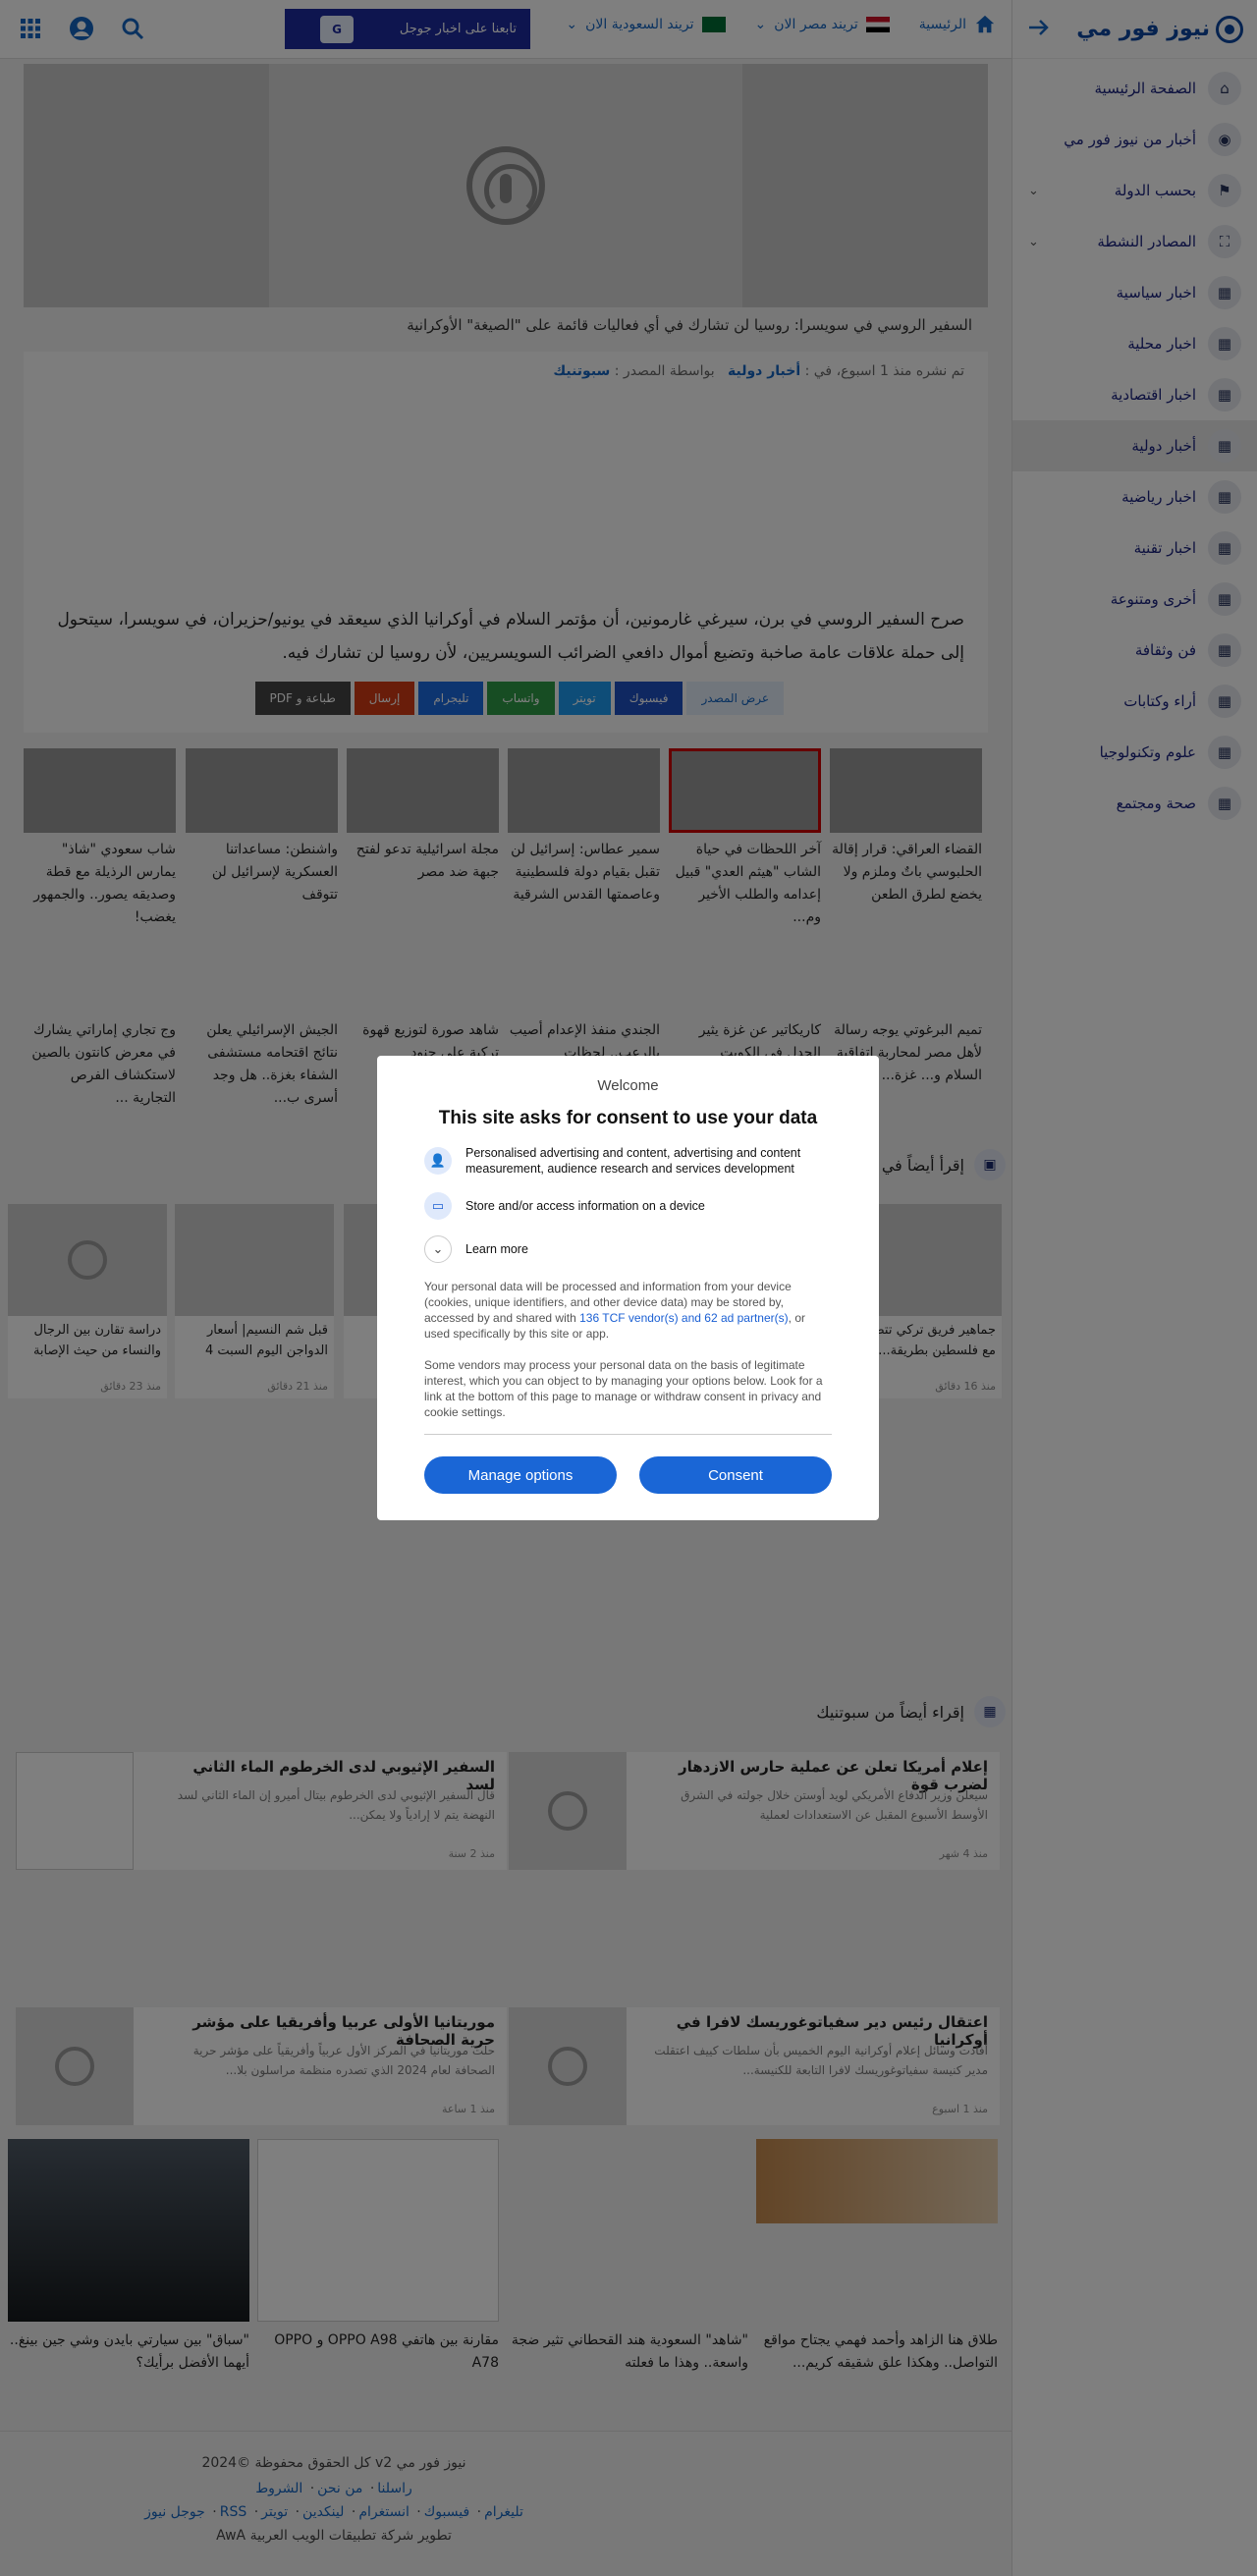 The image size is (1257, 2576). What do you see at coordinates (736, 1475) in the screenshot?
I see `consent-button: Consent` at bounding box center [736, 1475].